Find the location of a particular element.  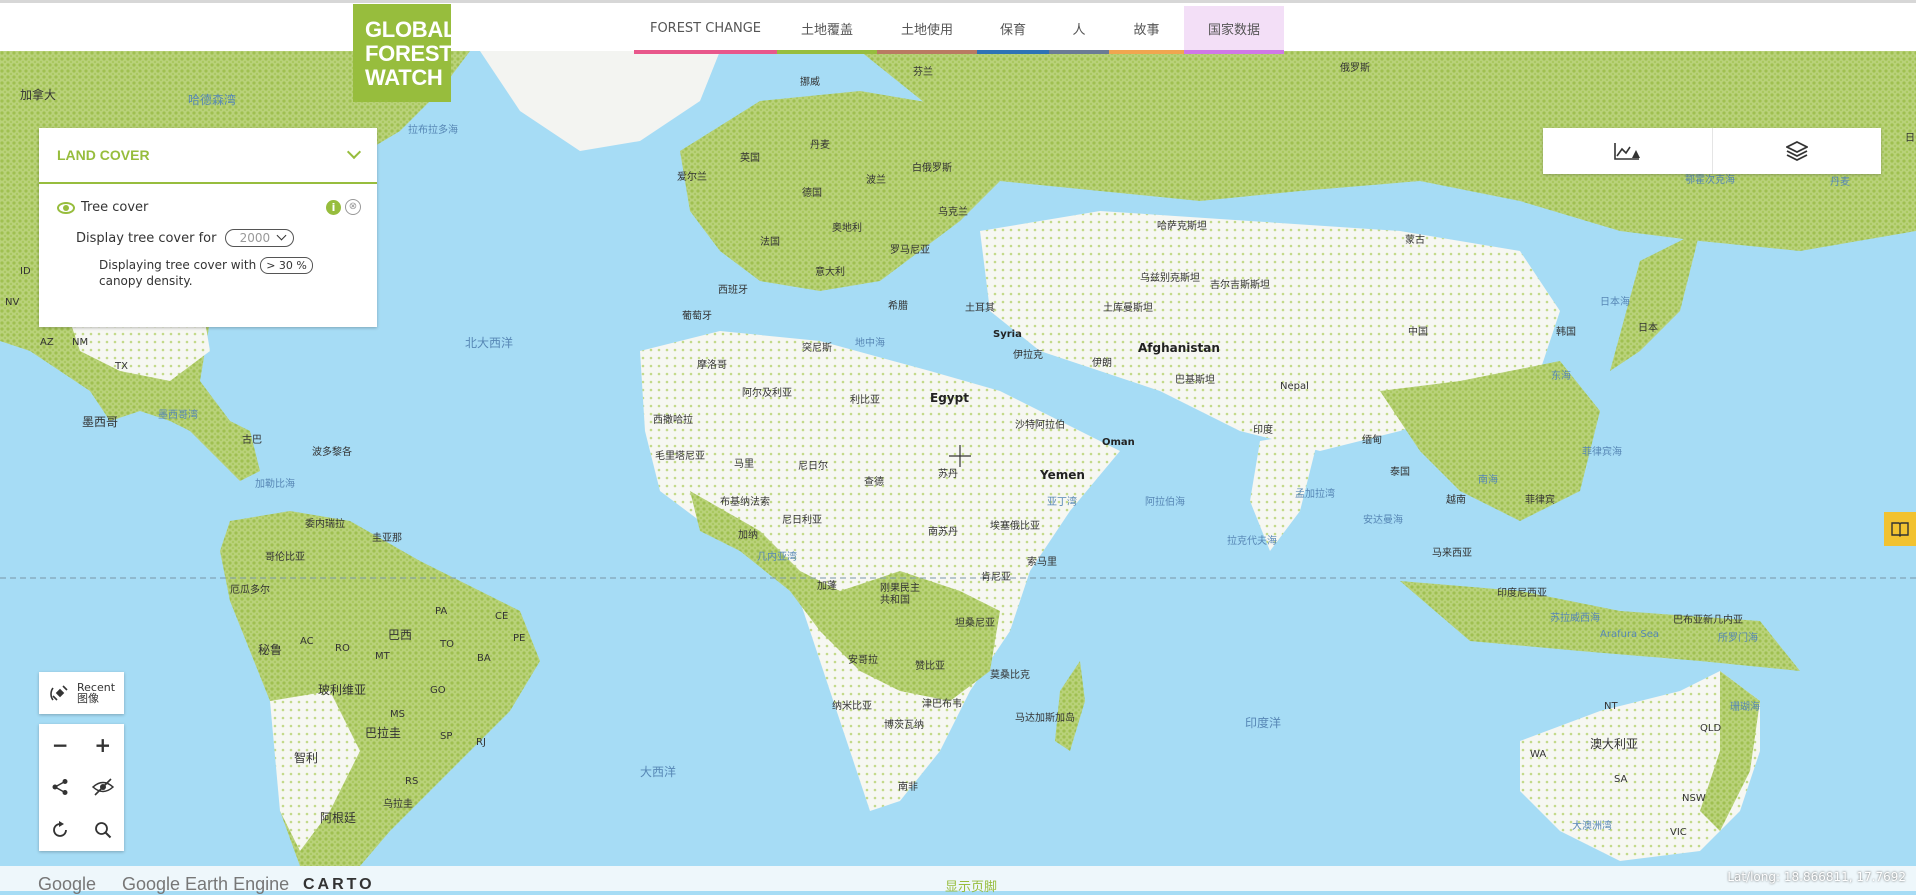

label-state-pa: PA is located at coordinates (441, 611).